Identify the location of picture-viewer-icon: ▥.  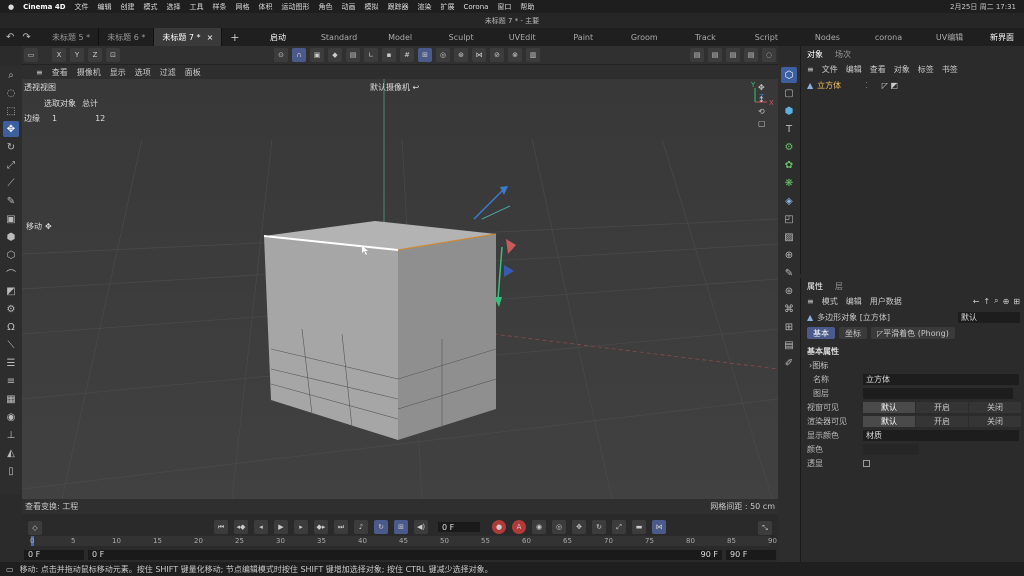
(533, 55).